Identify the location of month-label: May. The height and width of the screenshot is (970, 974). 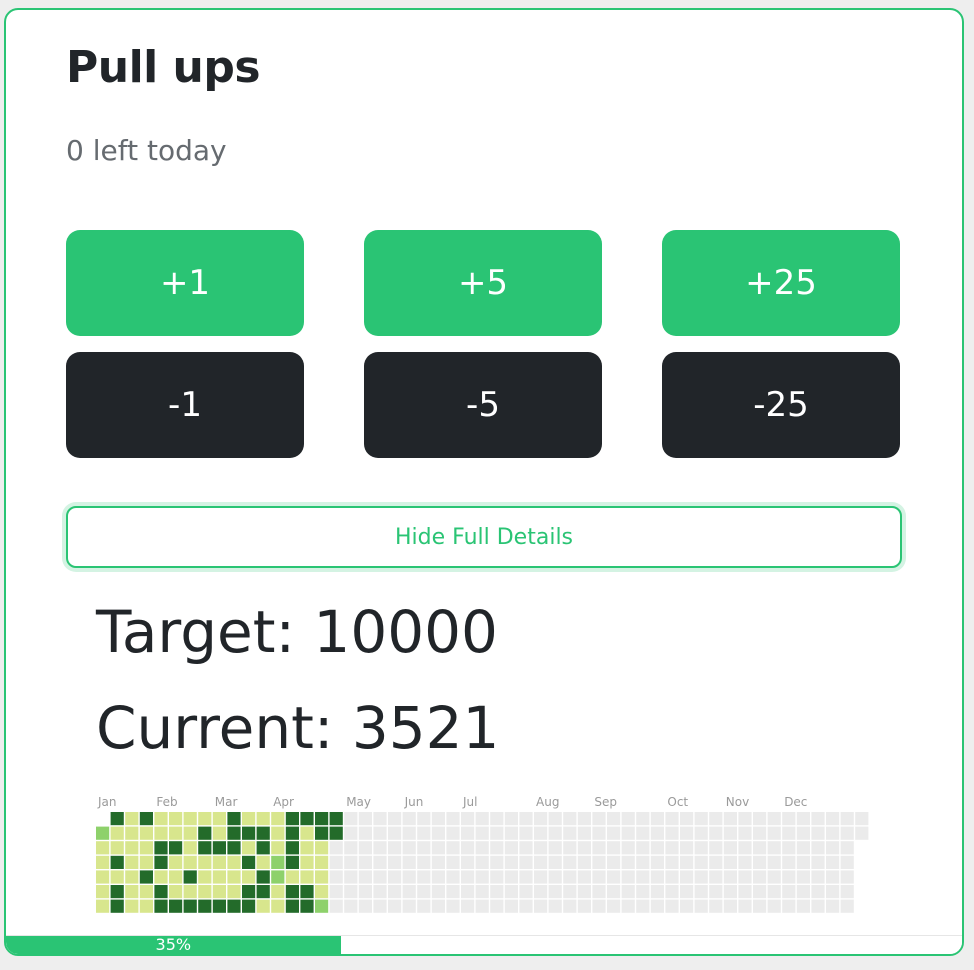
(358, 802).